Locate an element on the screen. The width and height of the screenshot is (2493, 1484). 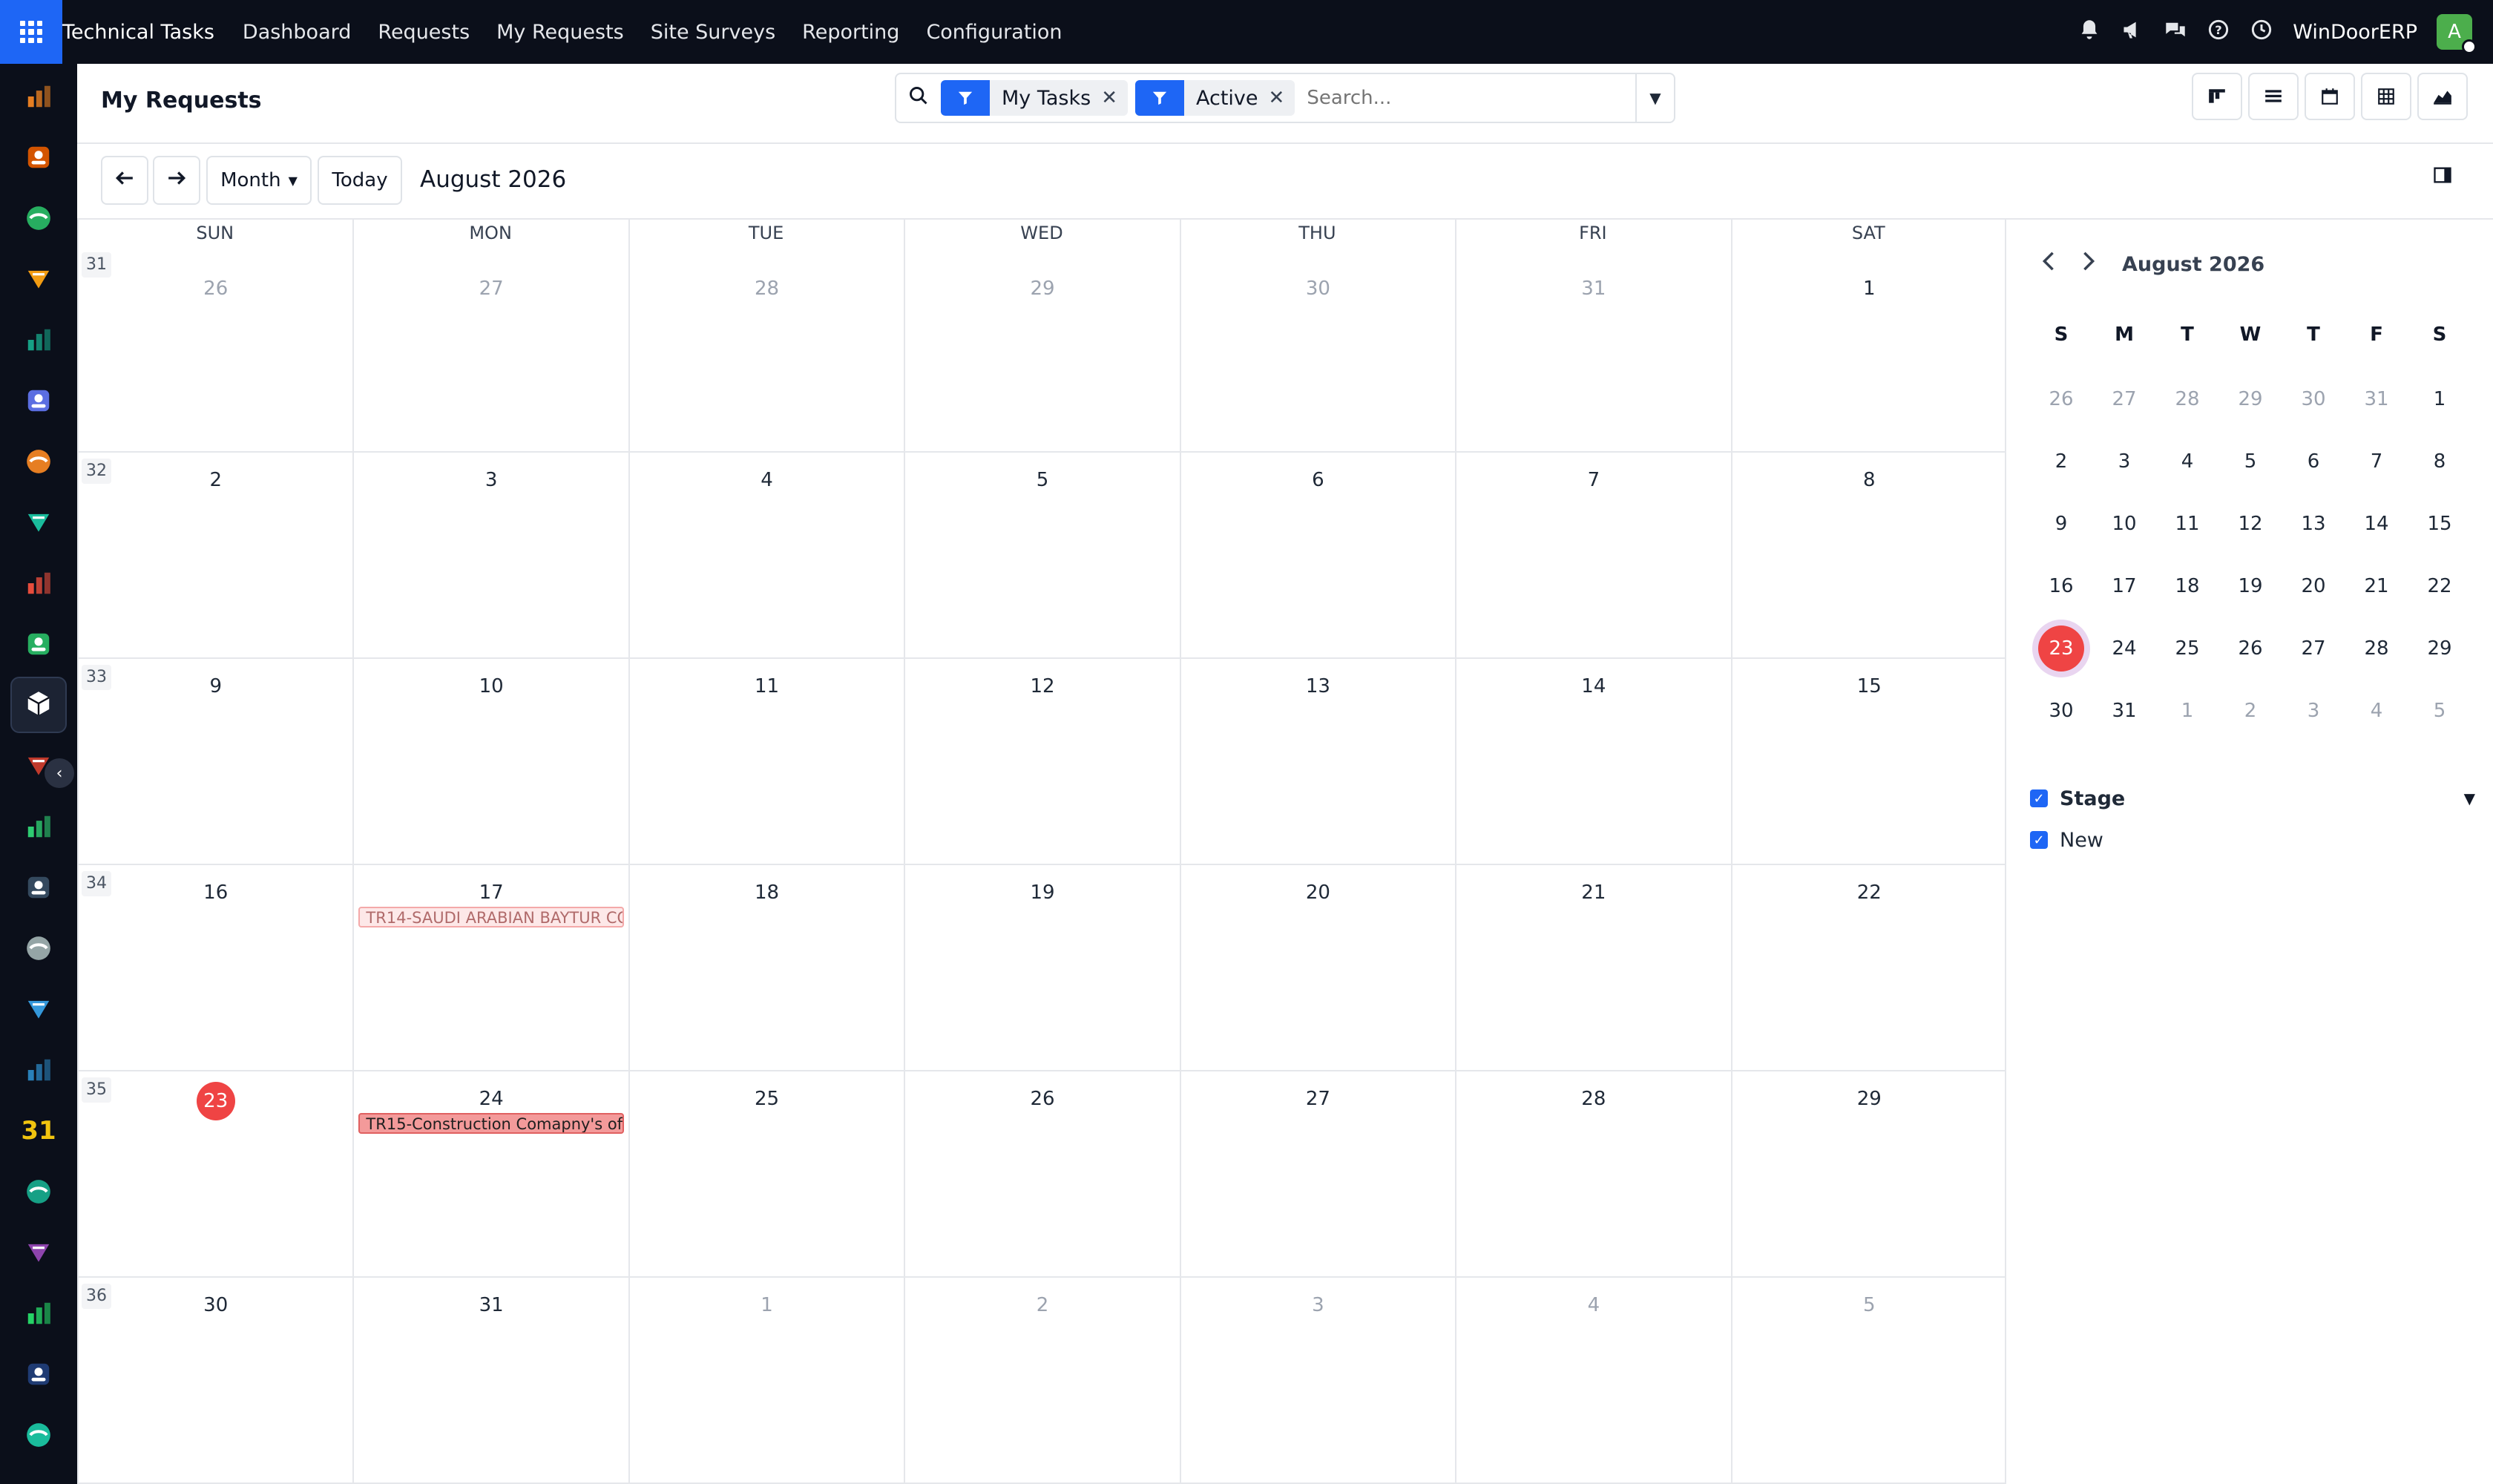
rail-app-dashboards is located at coordinates (38, 1252).